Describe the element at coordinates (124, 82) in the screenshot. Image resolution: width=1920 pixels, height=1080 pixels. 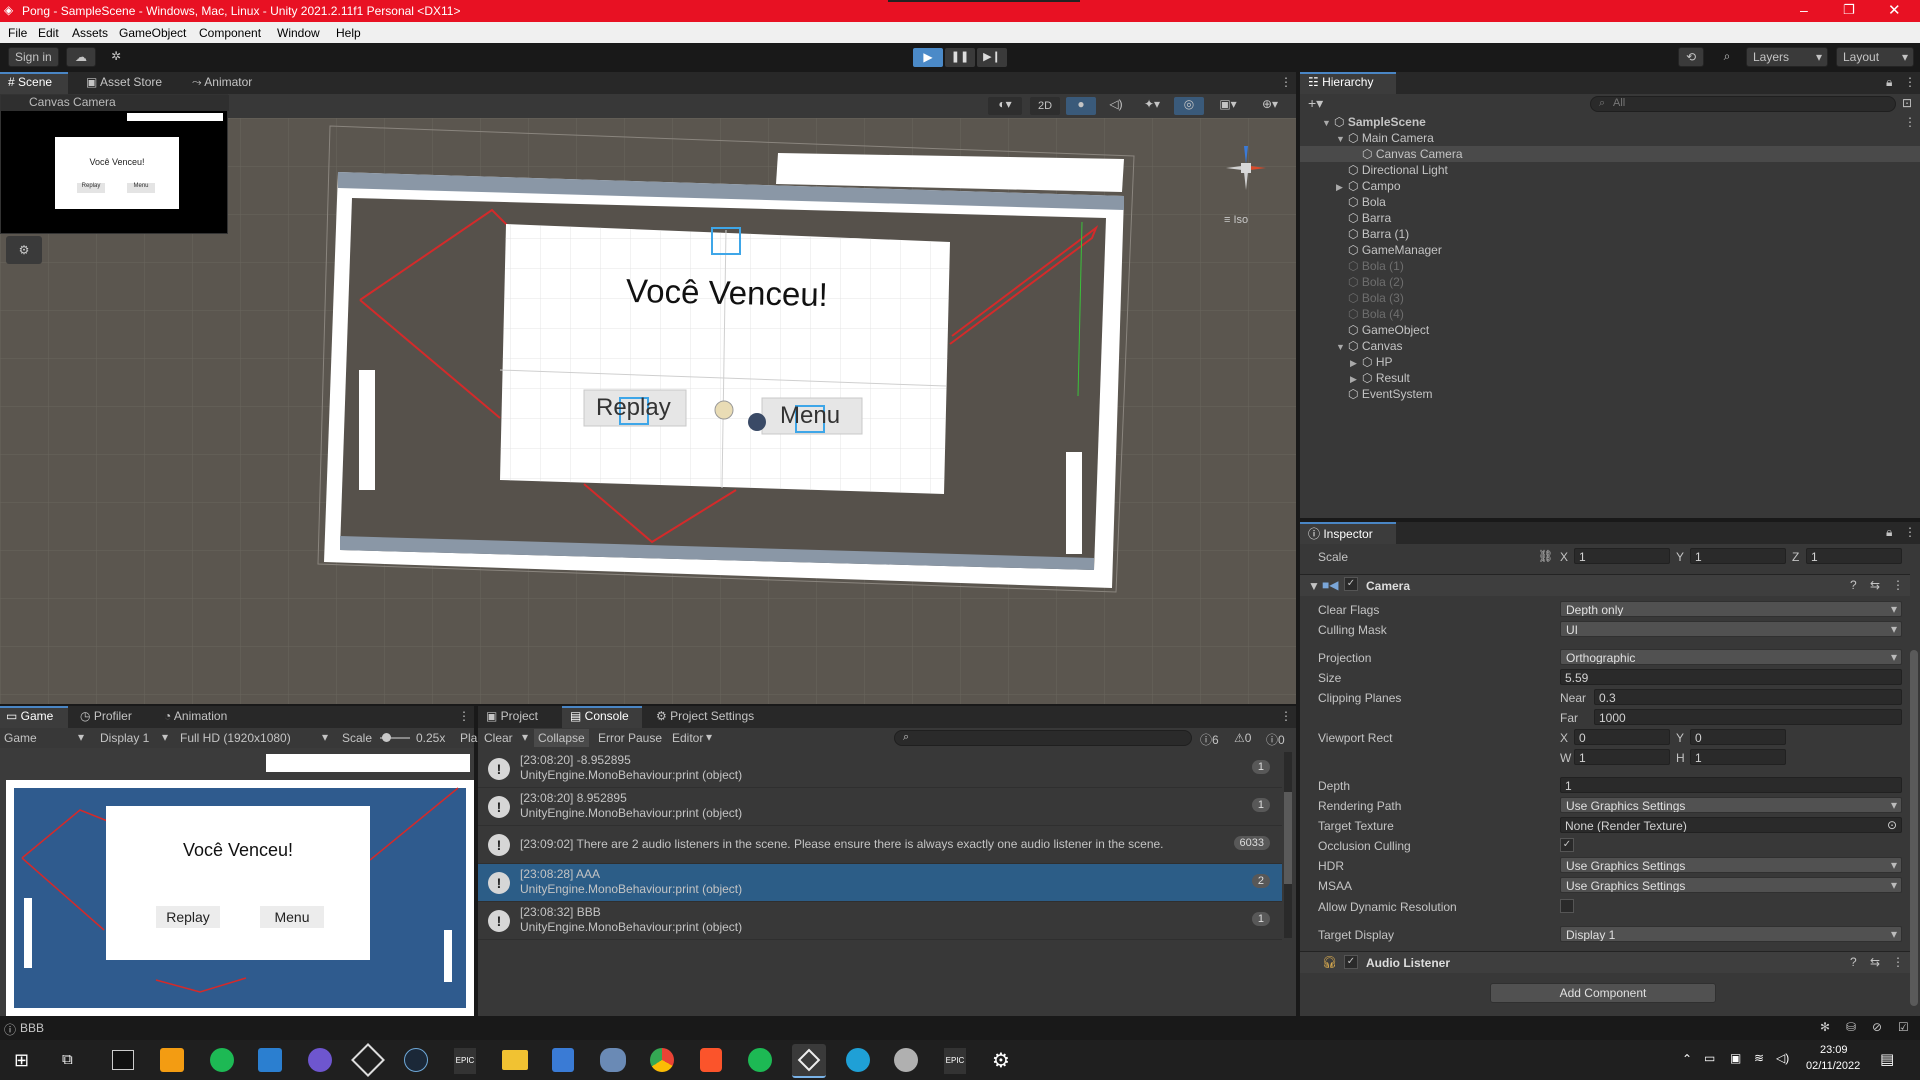
I see `tab-asset-store: ▣ Asset Store` at that location.